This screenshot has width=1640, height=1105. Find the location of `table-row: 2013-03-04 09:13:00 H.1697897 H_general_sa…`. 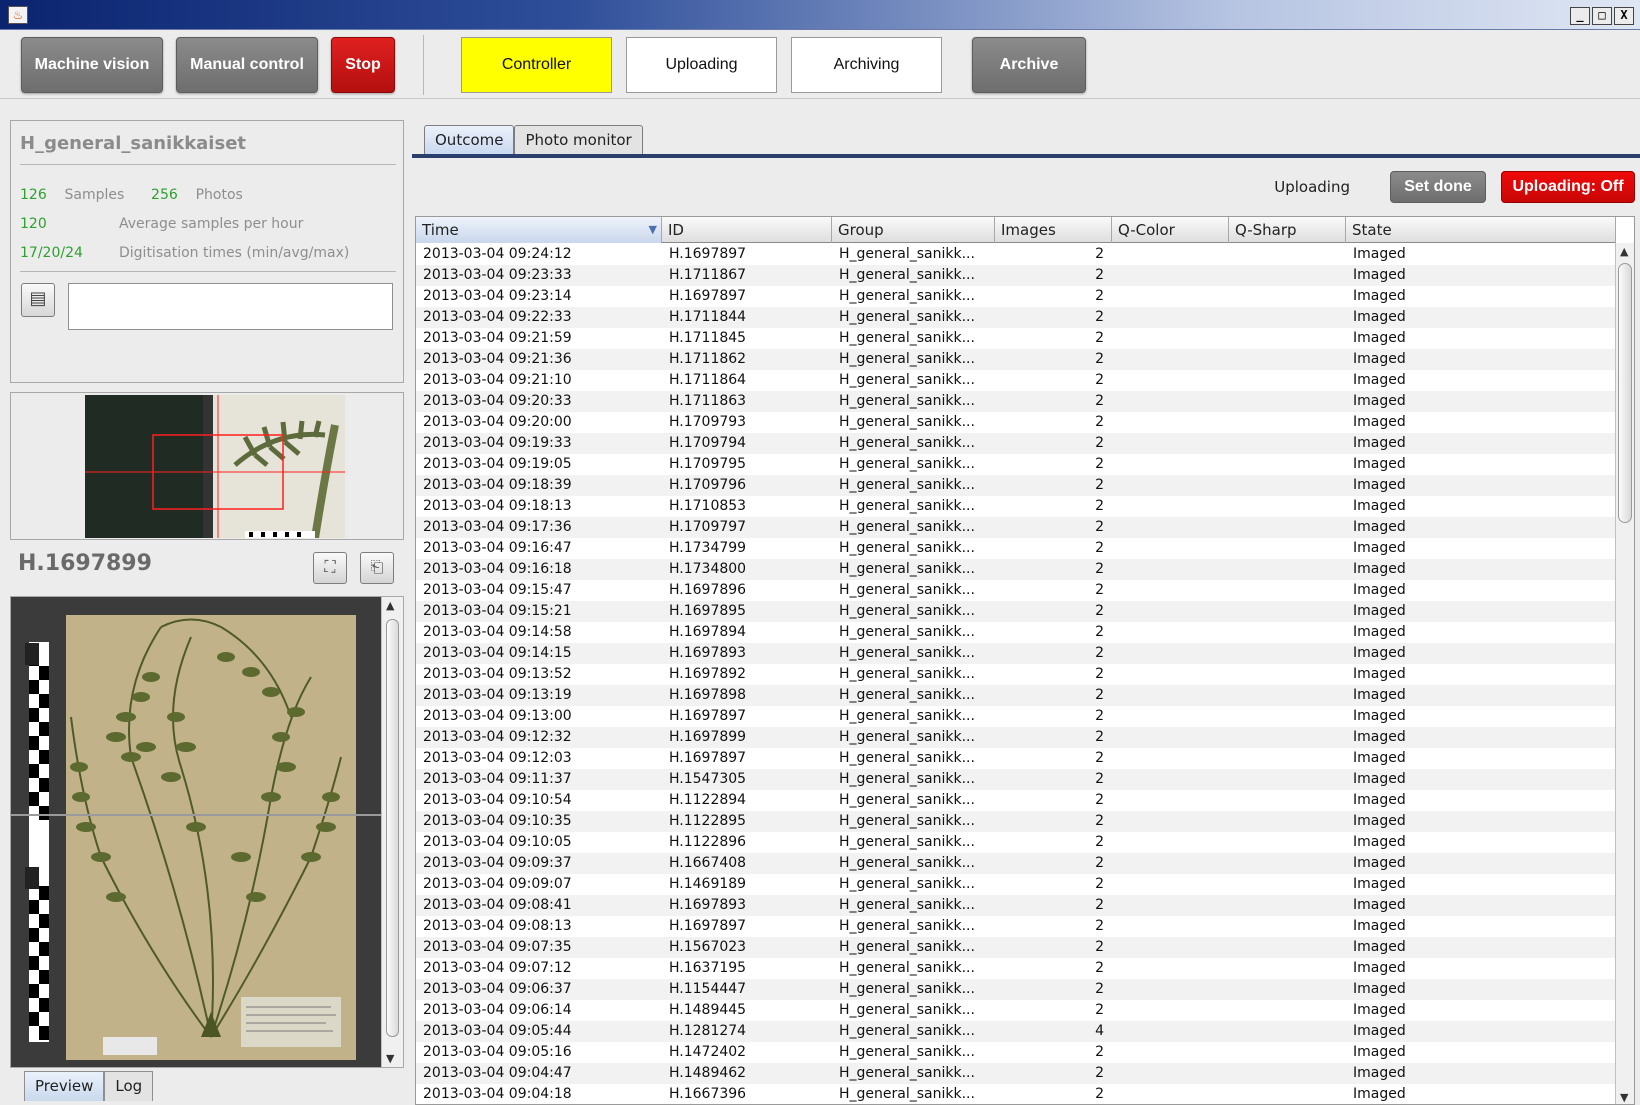

table-row: 2013-03-04 09:13:00 H.1697897 H_general_sa… is located at coordinates (1016, 716).